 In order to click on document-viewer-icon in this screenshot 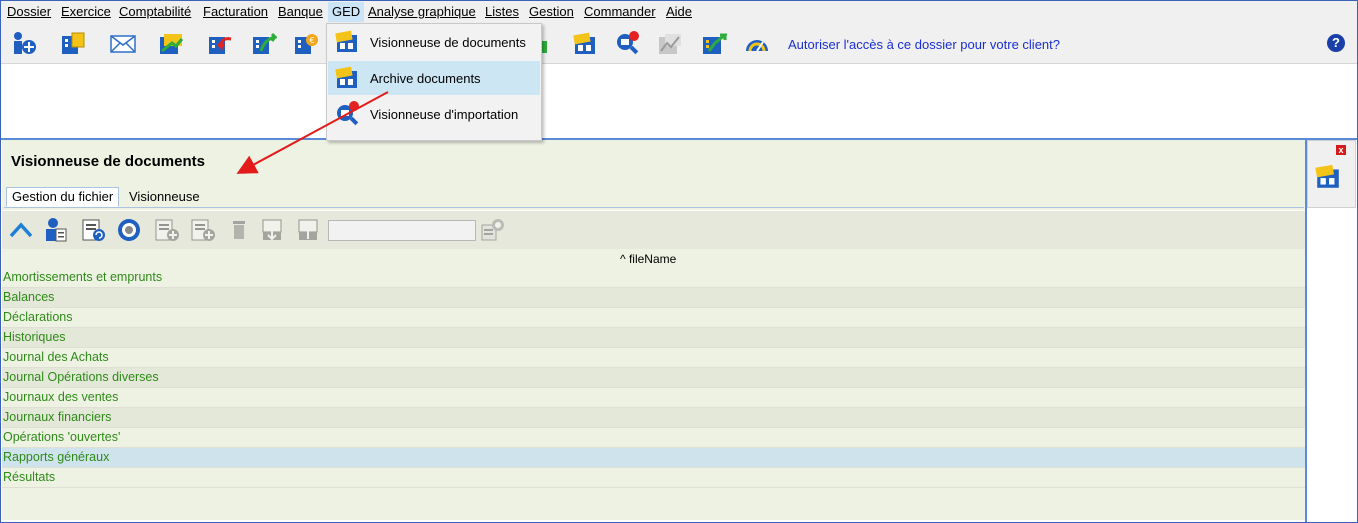, I will do `click(347, 42)`.